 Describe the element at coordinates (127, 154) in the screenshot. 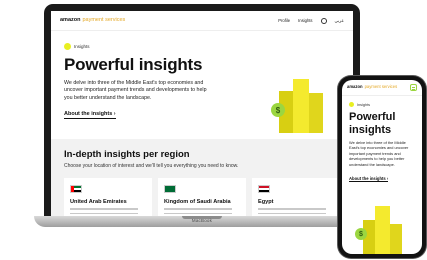

I see `region-title: In-depth insights per region` at that location.